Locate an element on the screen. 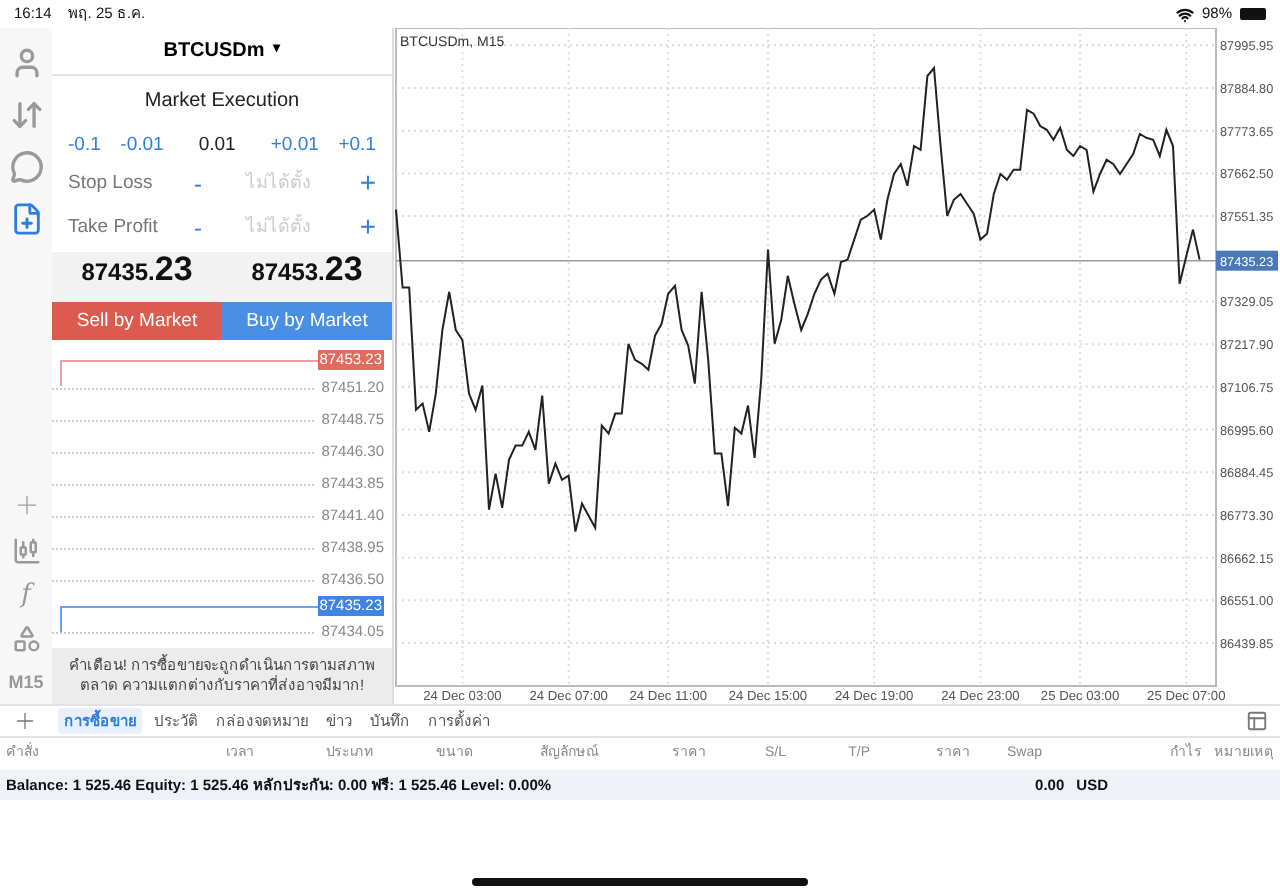 The image size is (1280, 894). add-icon is located at coordinates (25, 721).